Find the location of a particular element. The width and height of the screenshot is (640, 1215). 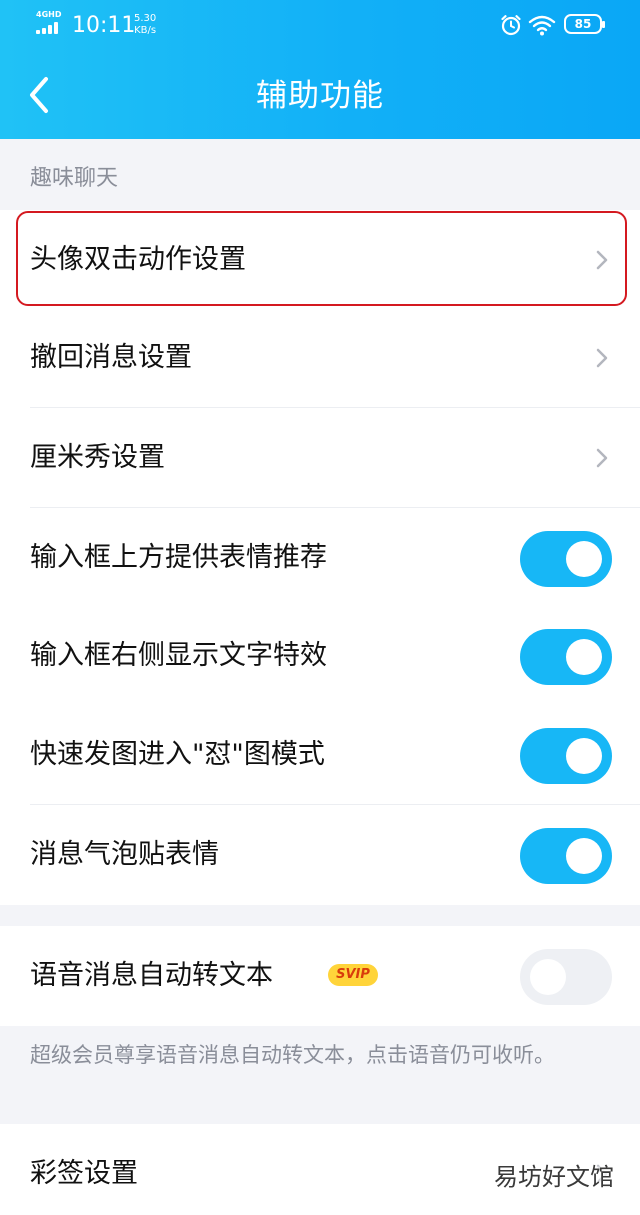

signal-icon is located at coordinates (49, 28).